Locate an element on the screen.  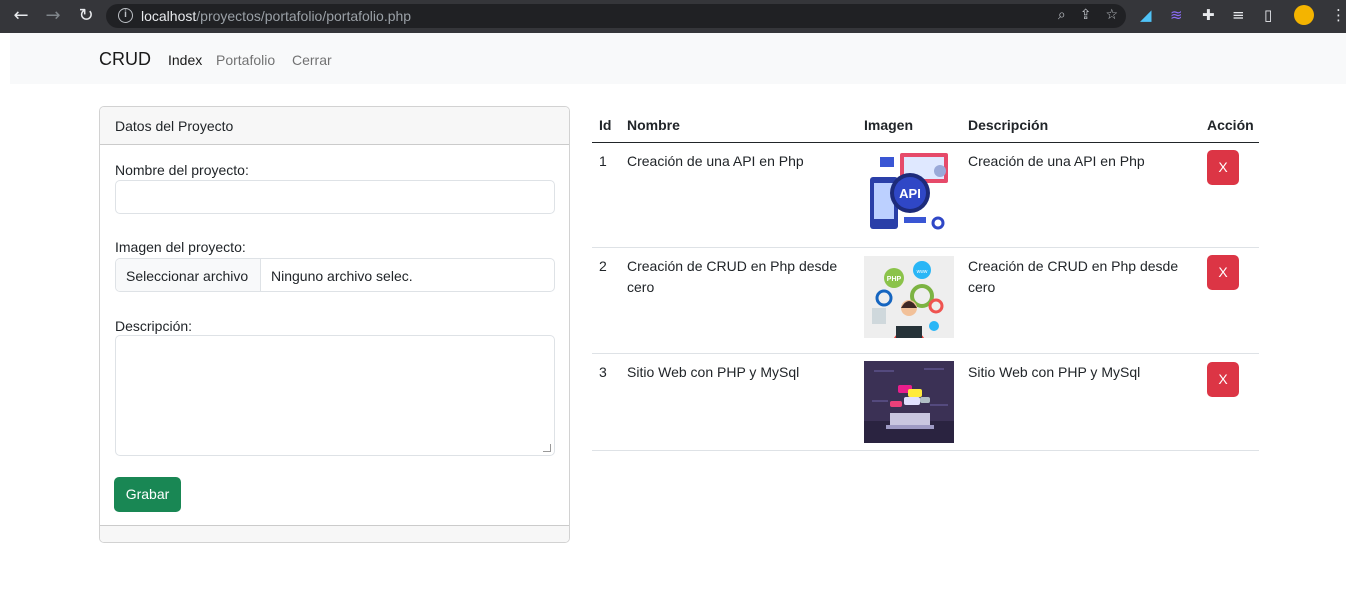
row-name: Creación de una API en Php is located at coordinates (715, 161).